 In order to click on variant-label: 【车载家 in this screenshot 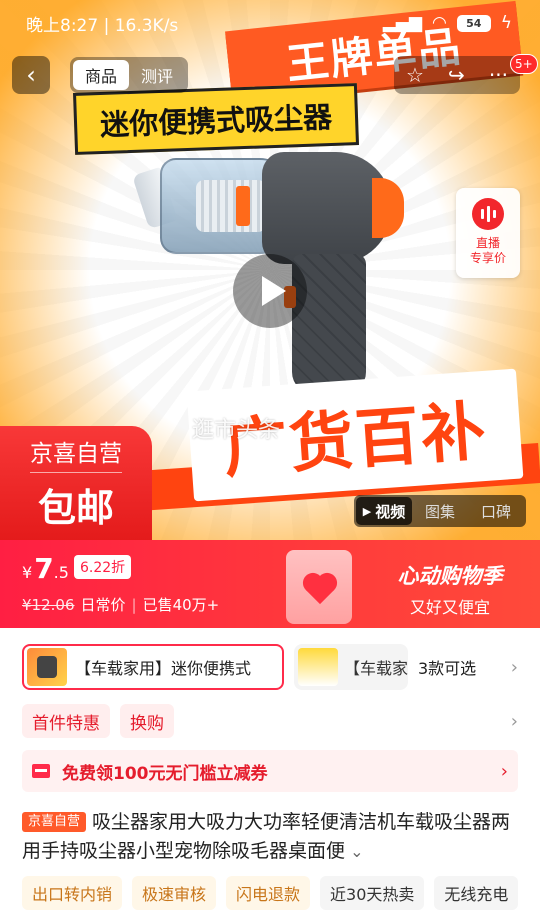, I will do `click(376, 668)`.